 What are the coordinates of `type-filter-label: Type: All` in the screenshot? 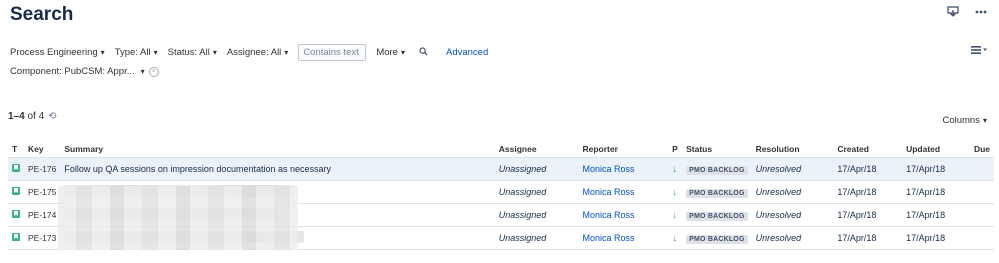 It's located at (132, 52).